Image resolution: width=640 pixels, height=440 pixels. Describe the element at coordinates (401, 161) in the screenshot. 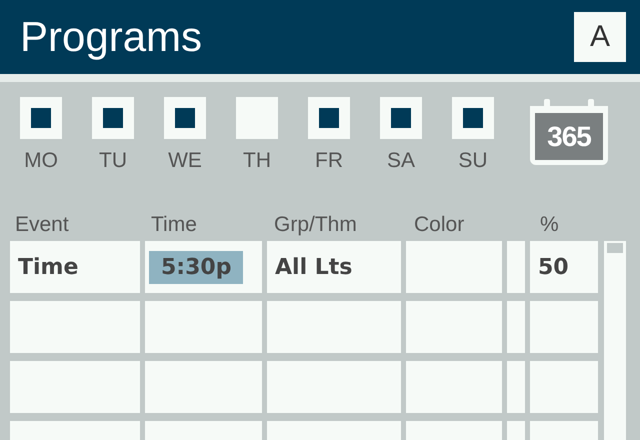

I see `day-label: SA` at that location.